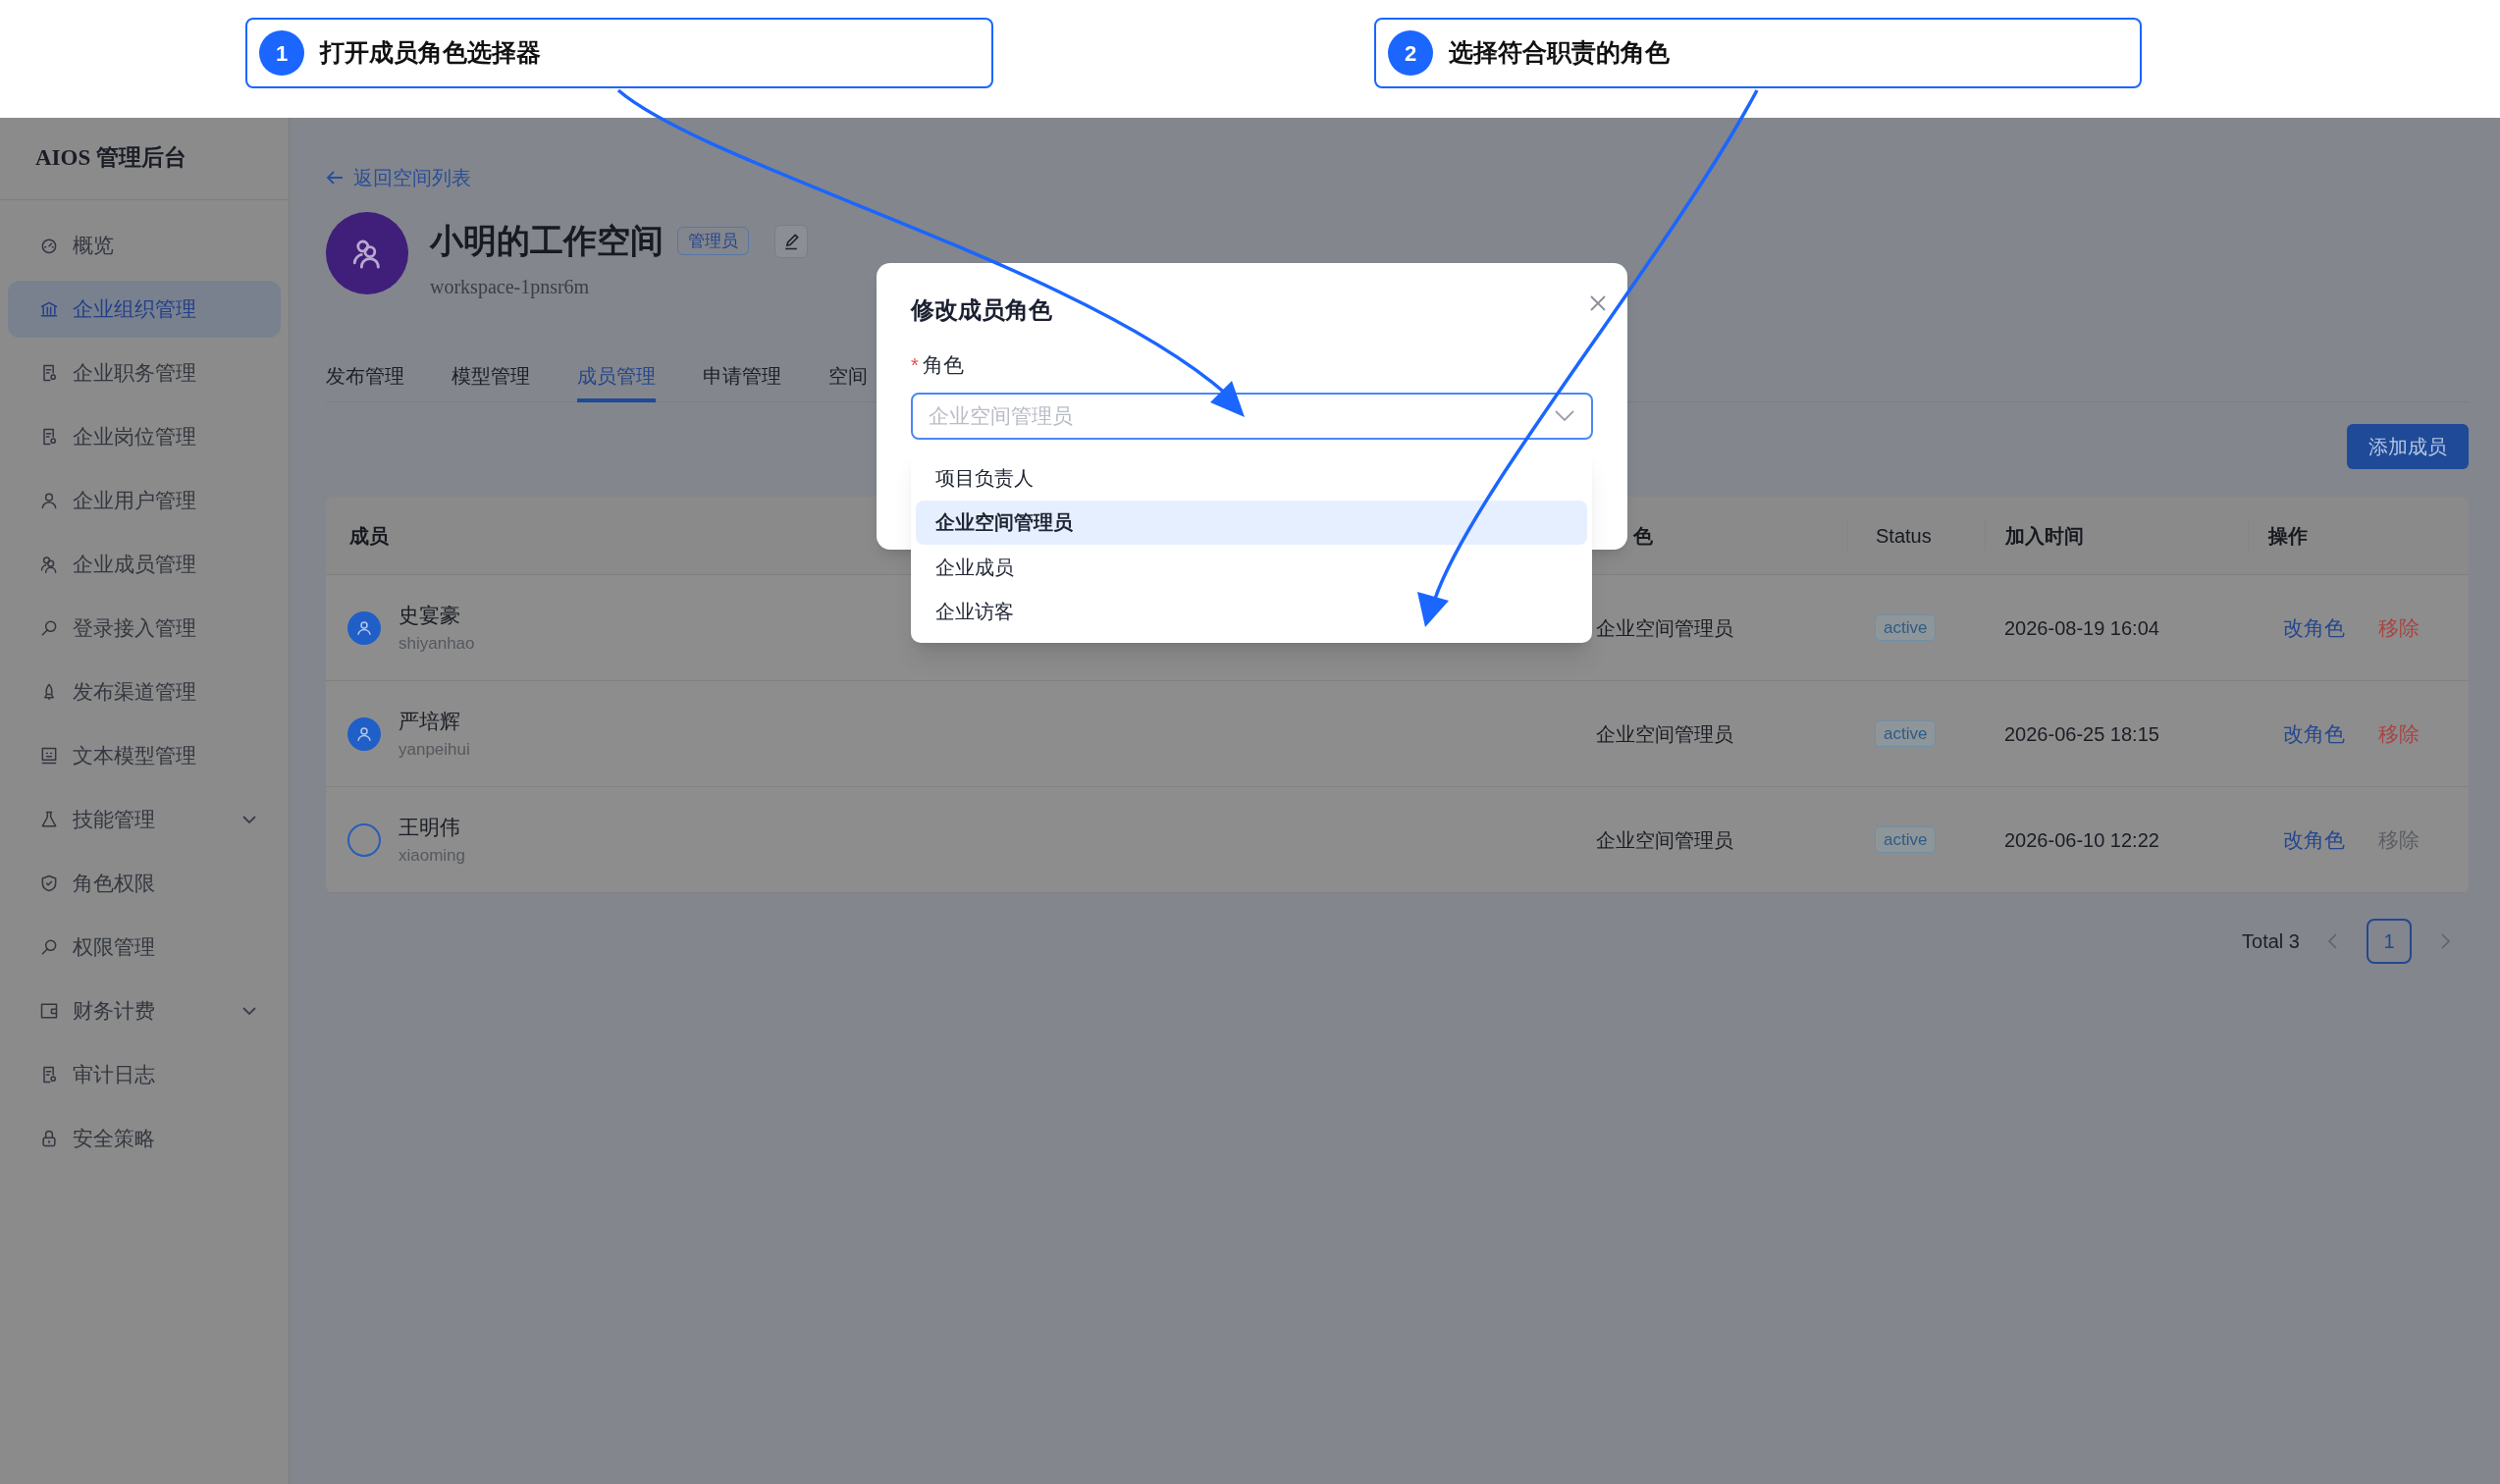 This screenshot has width=2500, height=1484. I want to click on back-link: 返回空间列表, so click(398, 177).